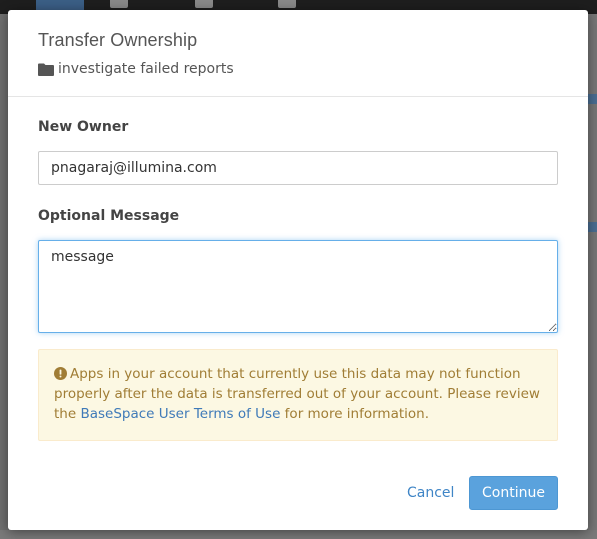  Describe the element at coordinates (46, 69) in the screenshot. I see `folder-icon` at that location.